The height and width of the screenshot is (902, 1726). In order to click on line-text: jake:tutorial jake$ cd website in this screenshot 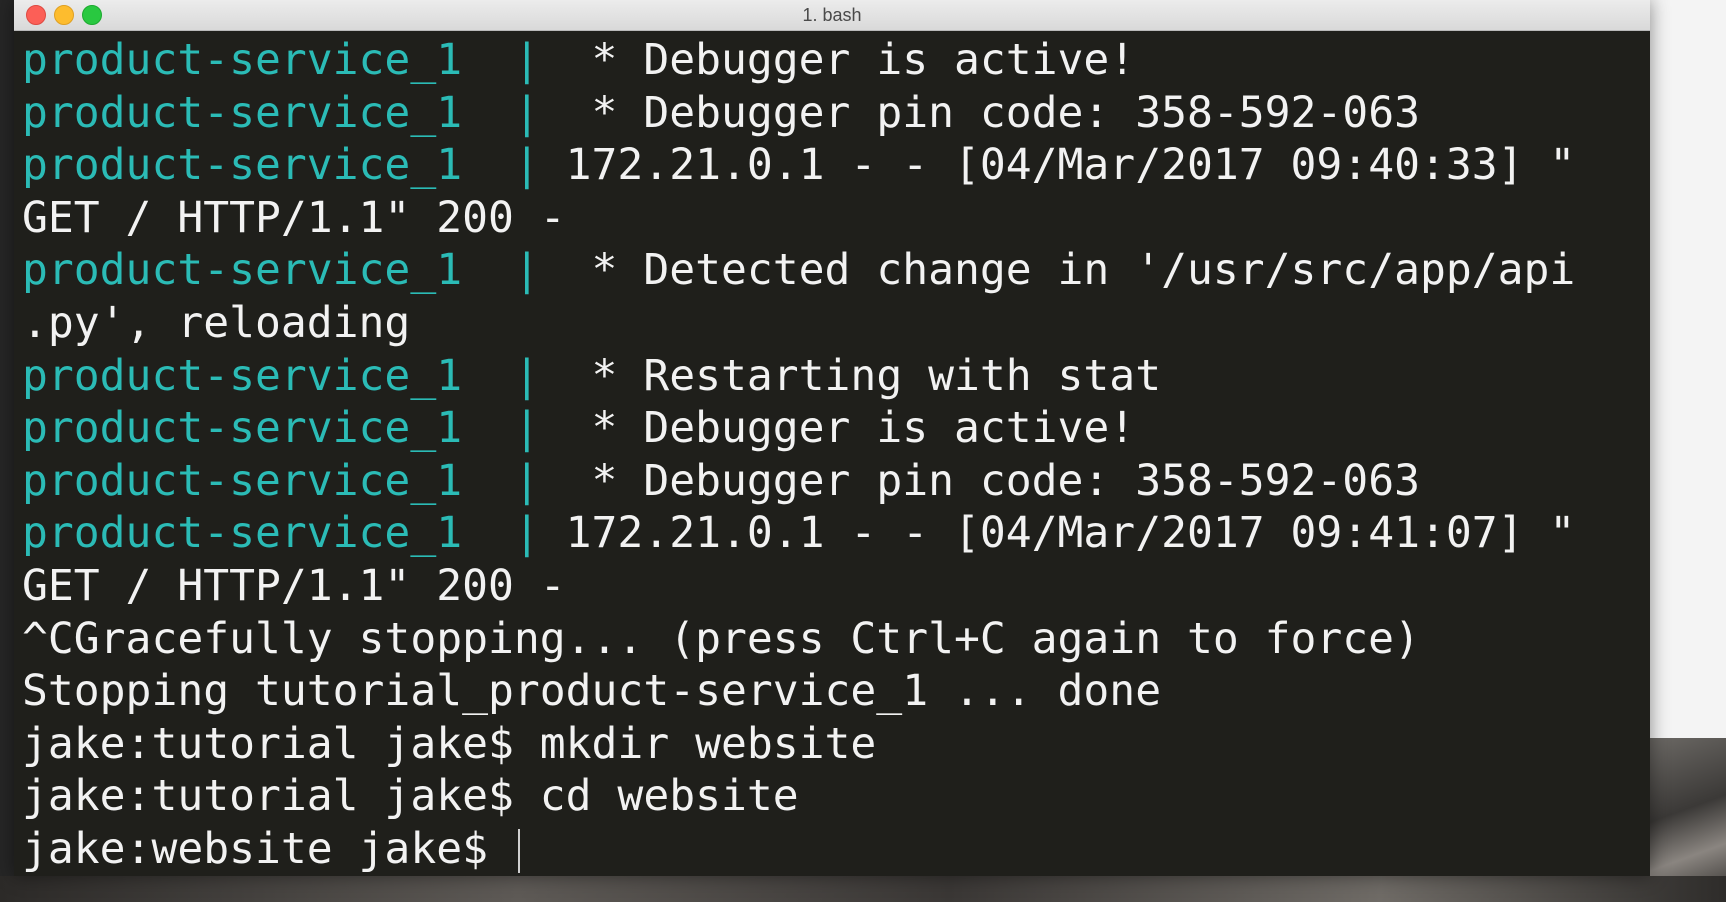, I will do `click(410, 796)`.